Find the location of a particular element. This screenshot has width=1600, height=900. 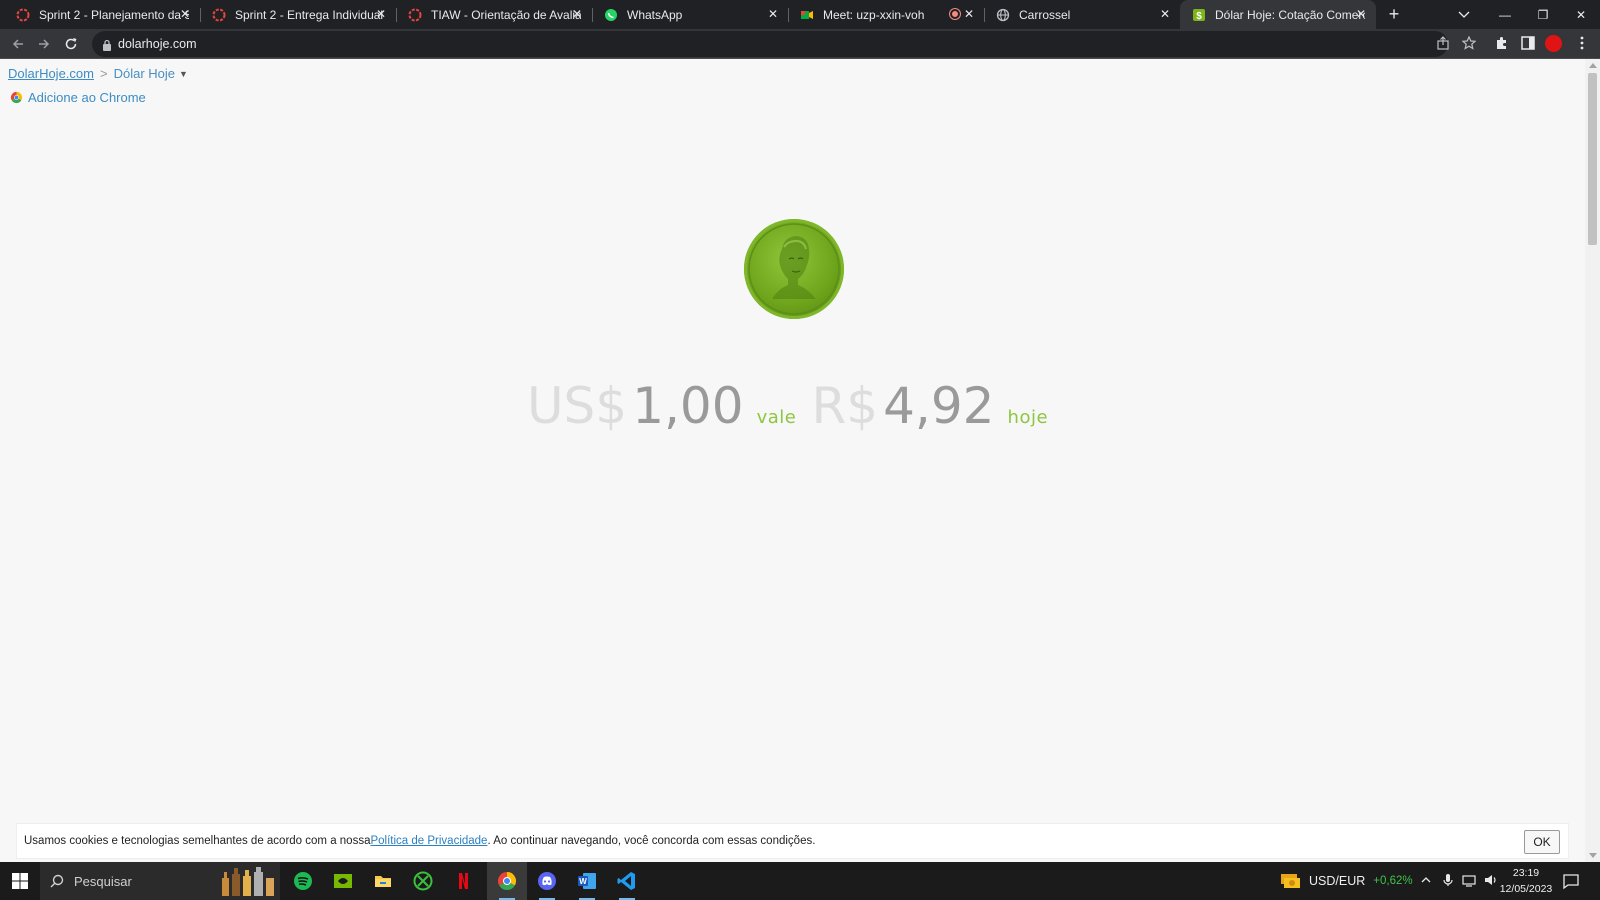

tab-tiaw-orientacao: TIAW - Orientação de Avaliação ✕ is located at coordinates (494, 14).